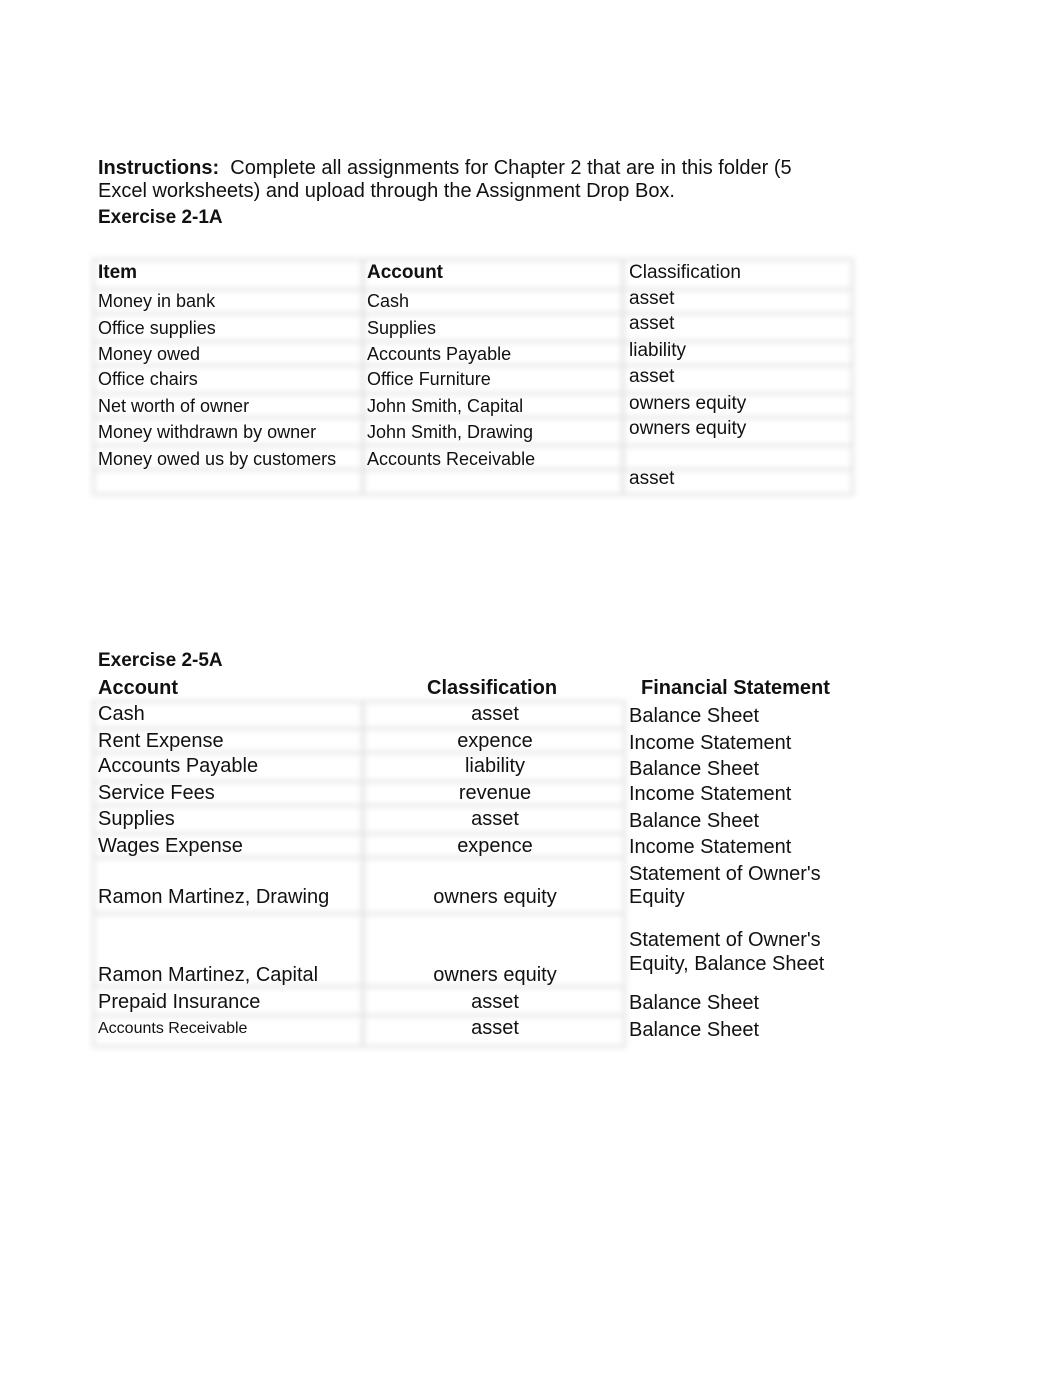 This screenshot has height=1377, width=1062. I want to click on row2-classification: expence, so click(495, 741).